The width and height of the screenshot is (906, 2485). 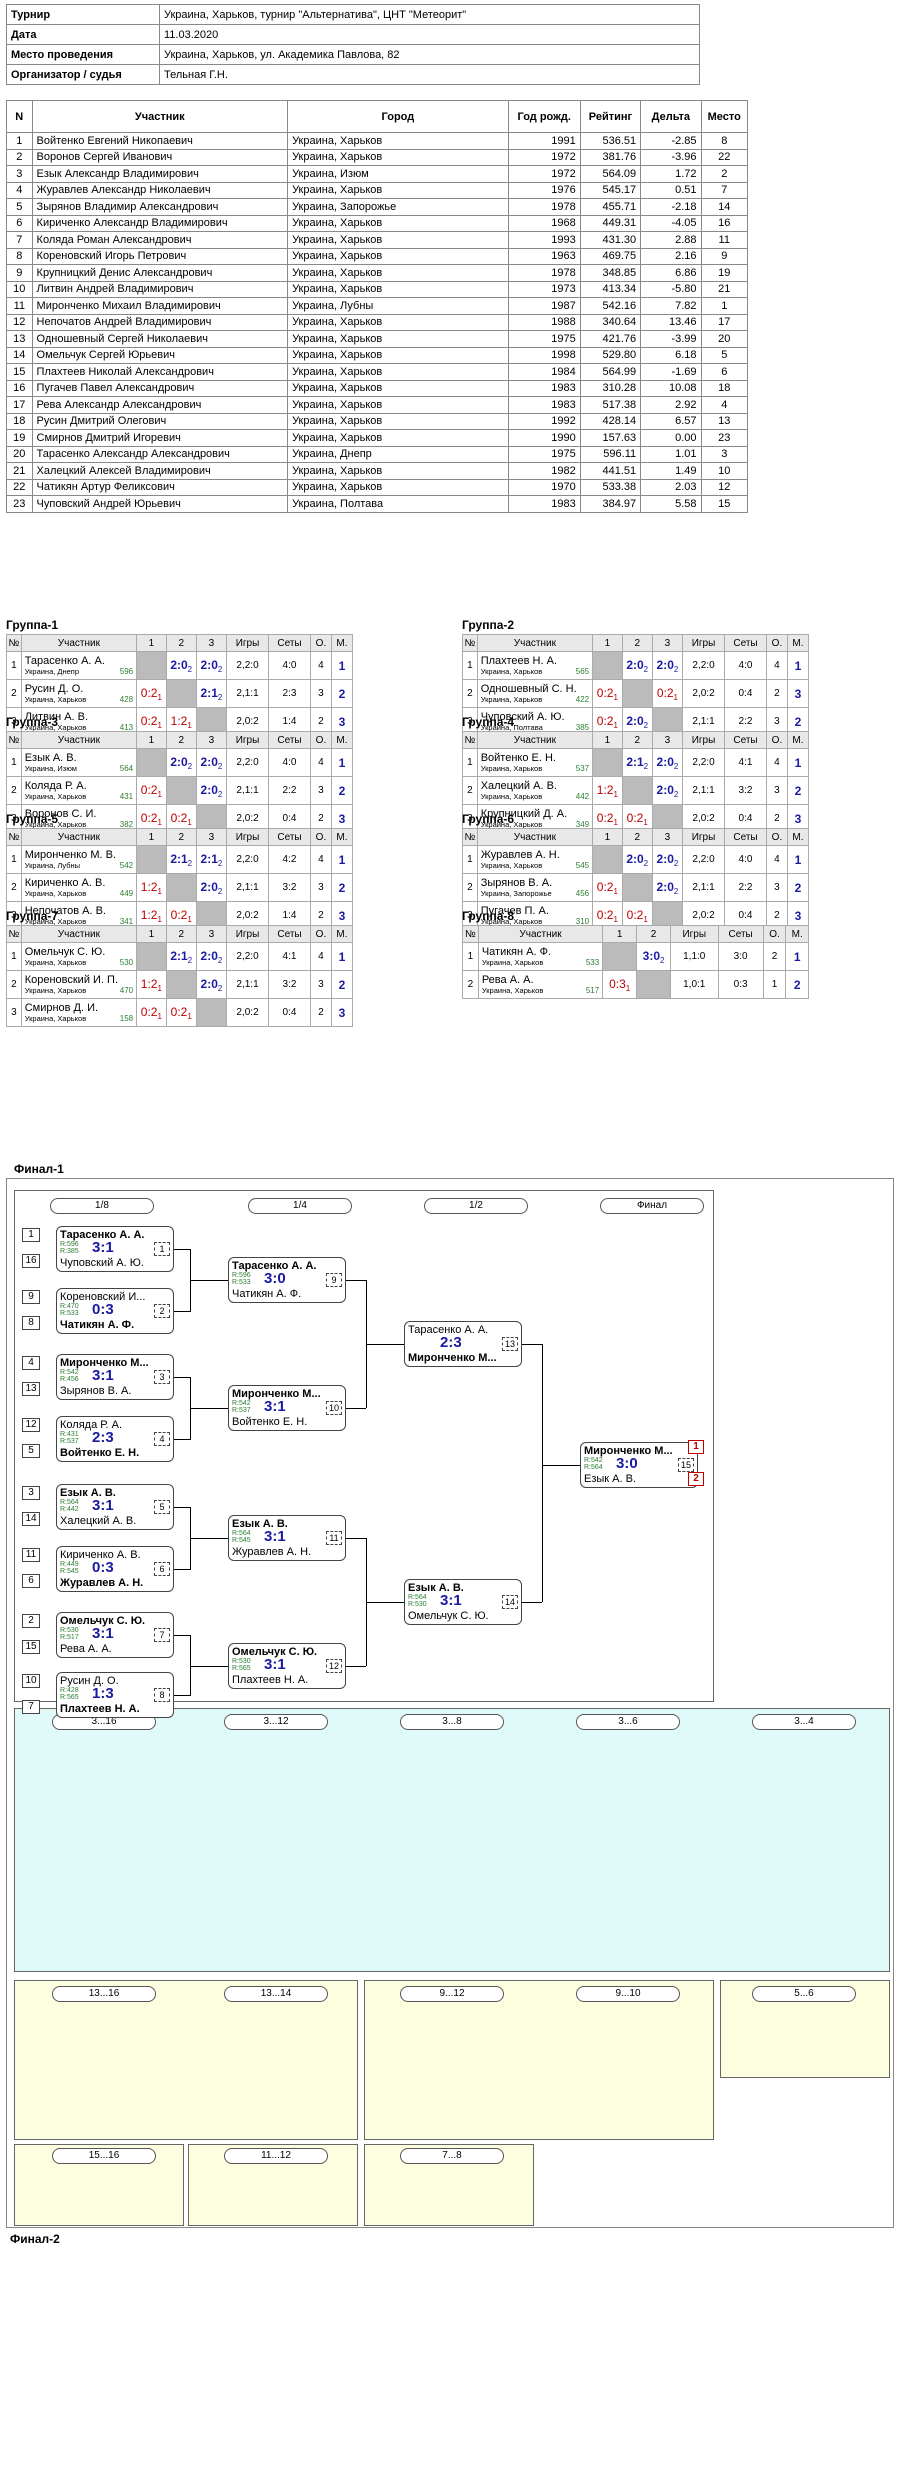 What do you see at coordinates (620, 984) in the screenshot?
I see `score-cell: 0:31` at bounding box center [620, 984].